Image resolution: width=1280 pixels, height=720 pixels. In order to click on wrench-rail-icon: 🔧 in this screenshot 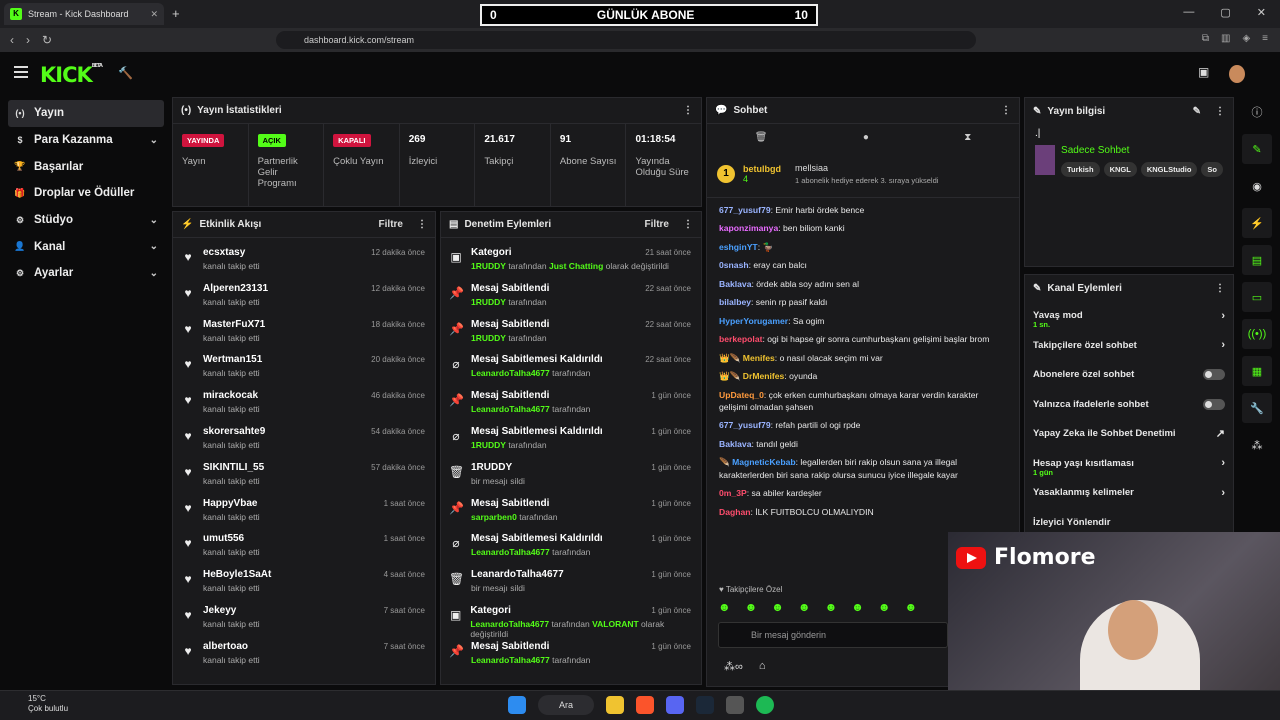, I will do `click(1257, 408)`.